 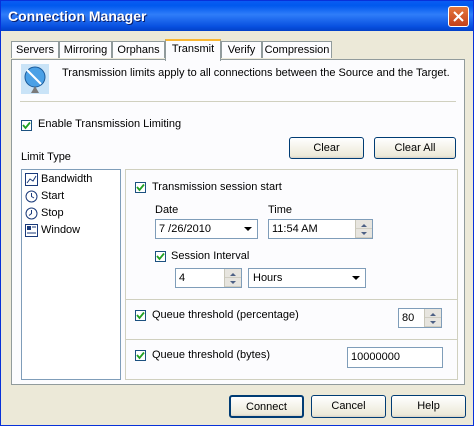 I want to click on tab-transmit: Transmit, so click(x=193, y=50).